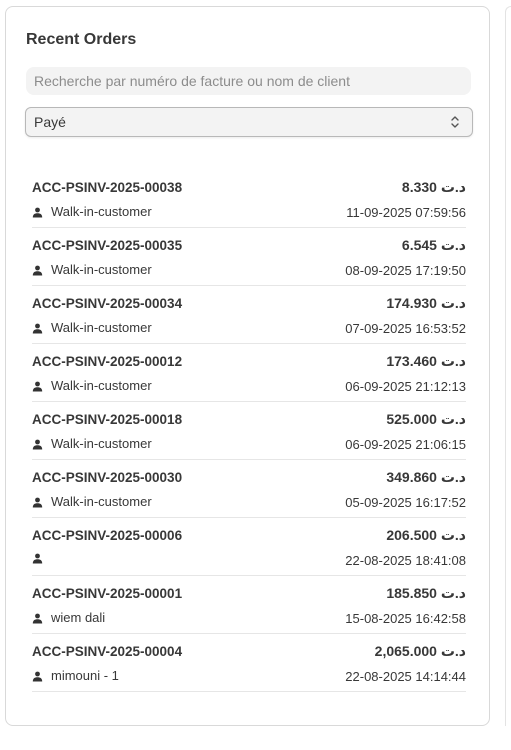 The height and width of the screenshot is (750, 511). What do you see at coordinates (508, 366) in the screenshot?
I see `adjacent-panel-edge` at bounding box center [508, 366].